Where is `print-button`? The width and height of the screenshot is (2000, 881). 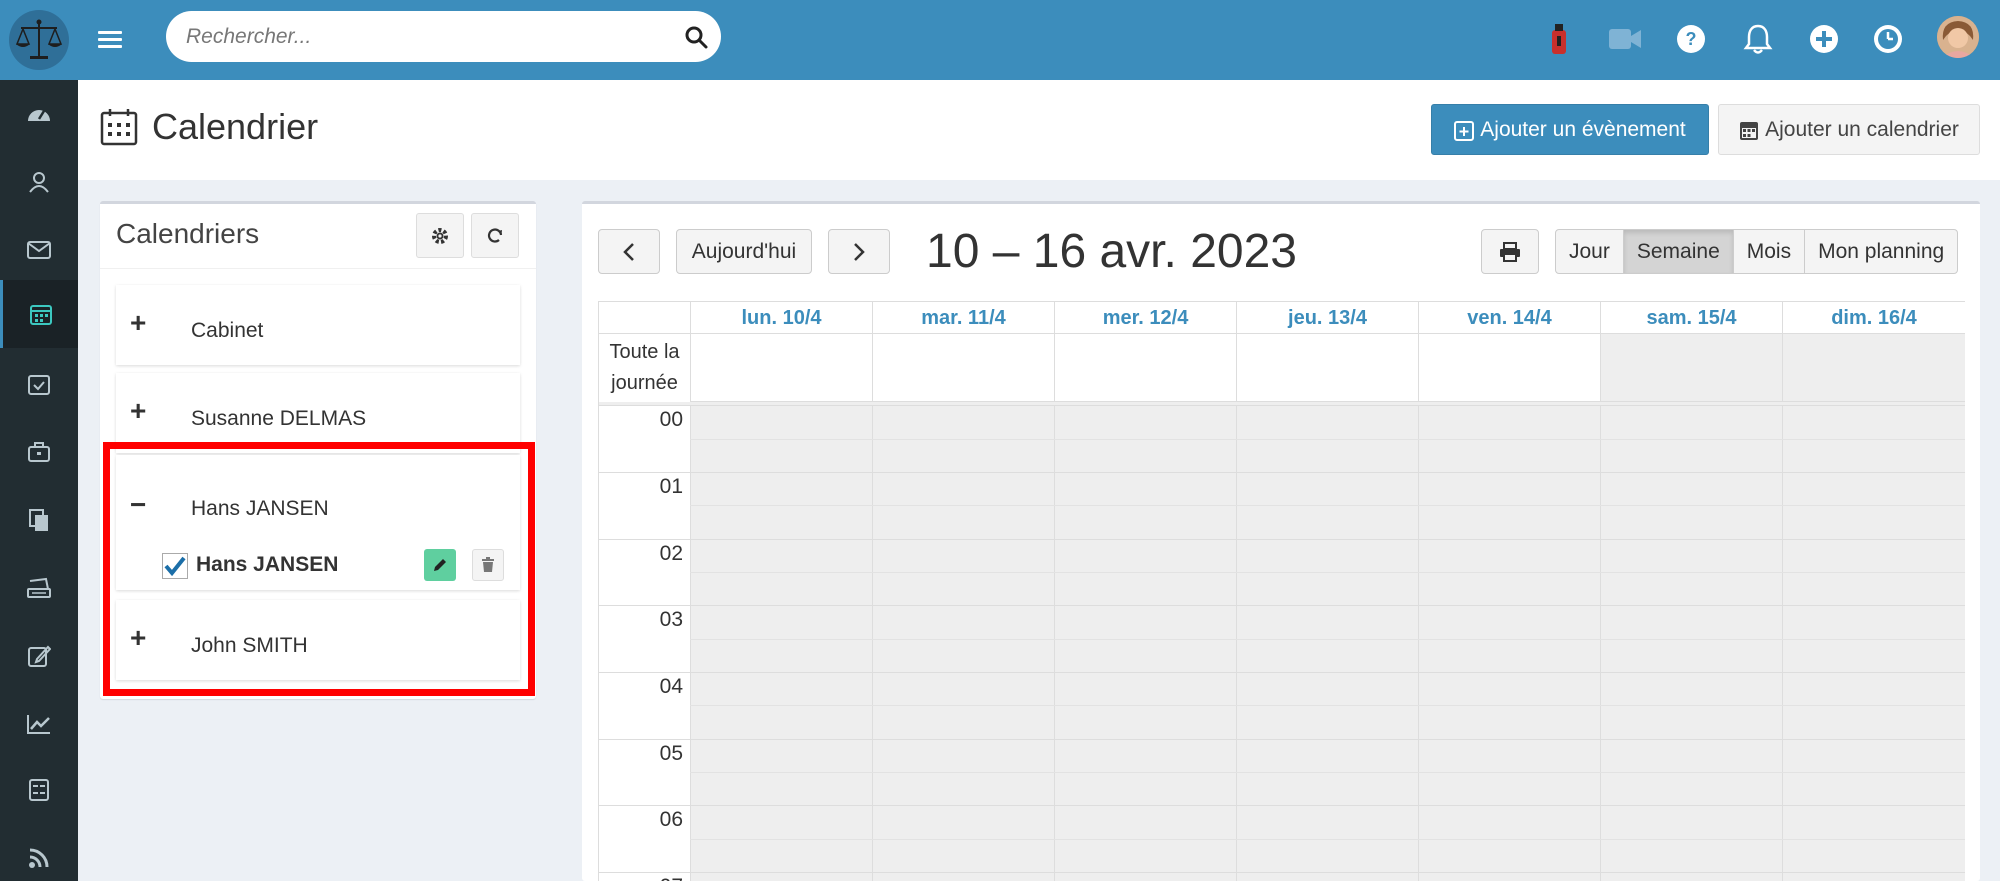 print-button is located at coordinates (1510, 251).